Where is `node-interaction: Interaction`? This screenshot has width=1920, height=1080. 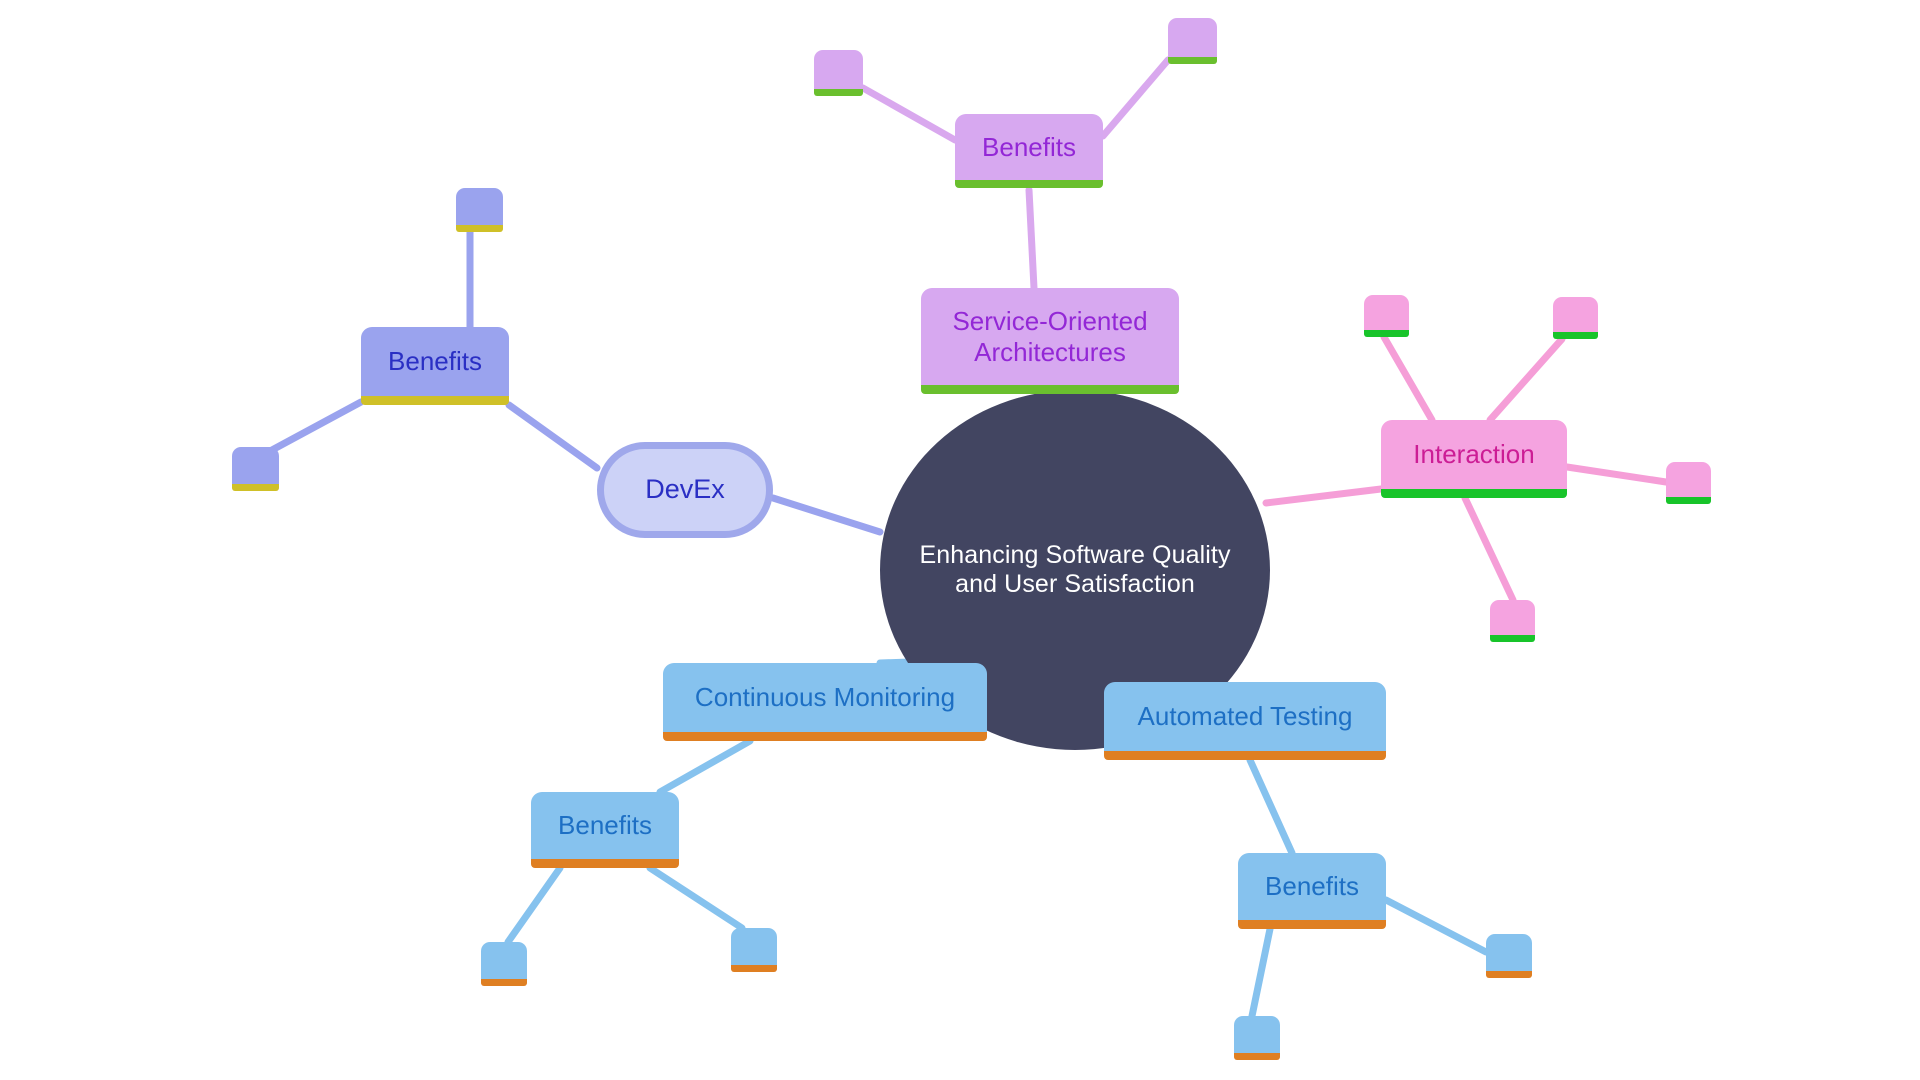
node-interaction: Interaction is located at coordinates (1474, 459).